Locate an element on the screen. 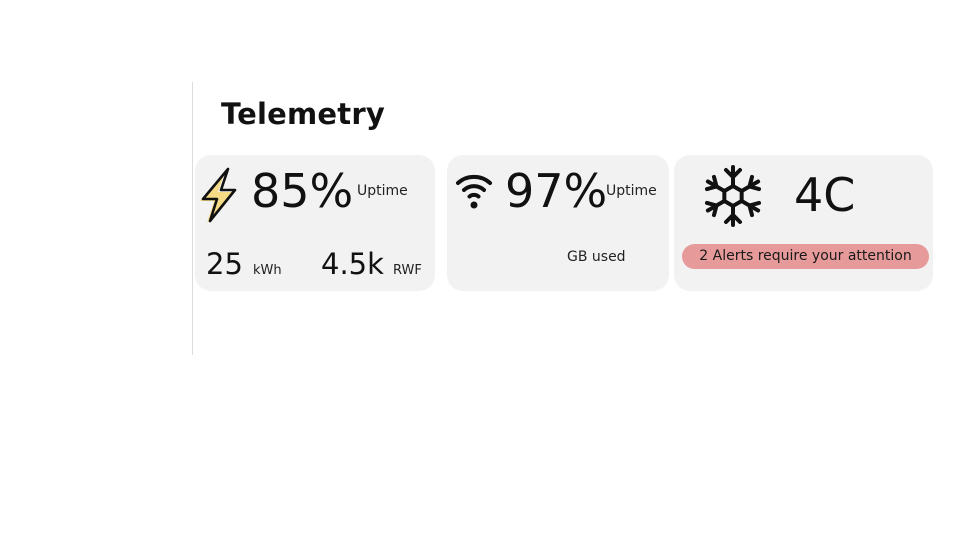 The height and width of the screenshot is (540, 960). section-divider is located at coordinates (192, 218).